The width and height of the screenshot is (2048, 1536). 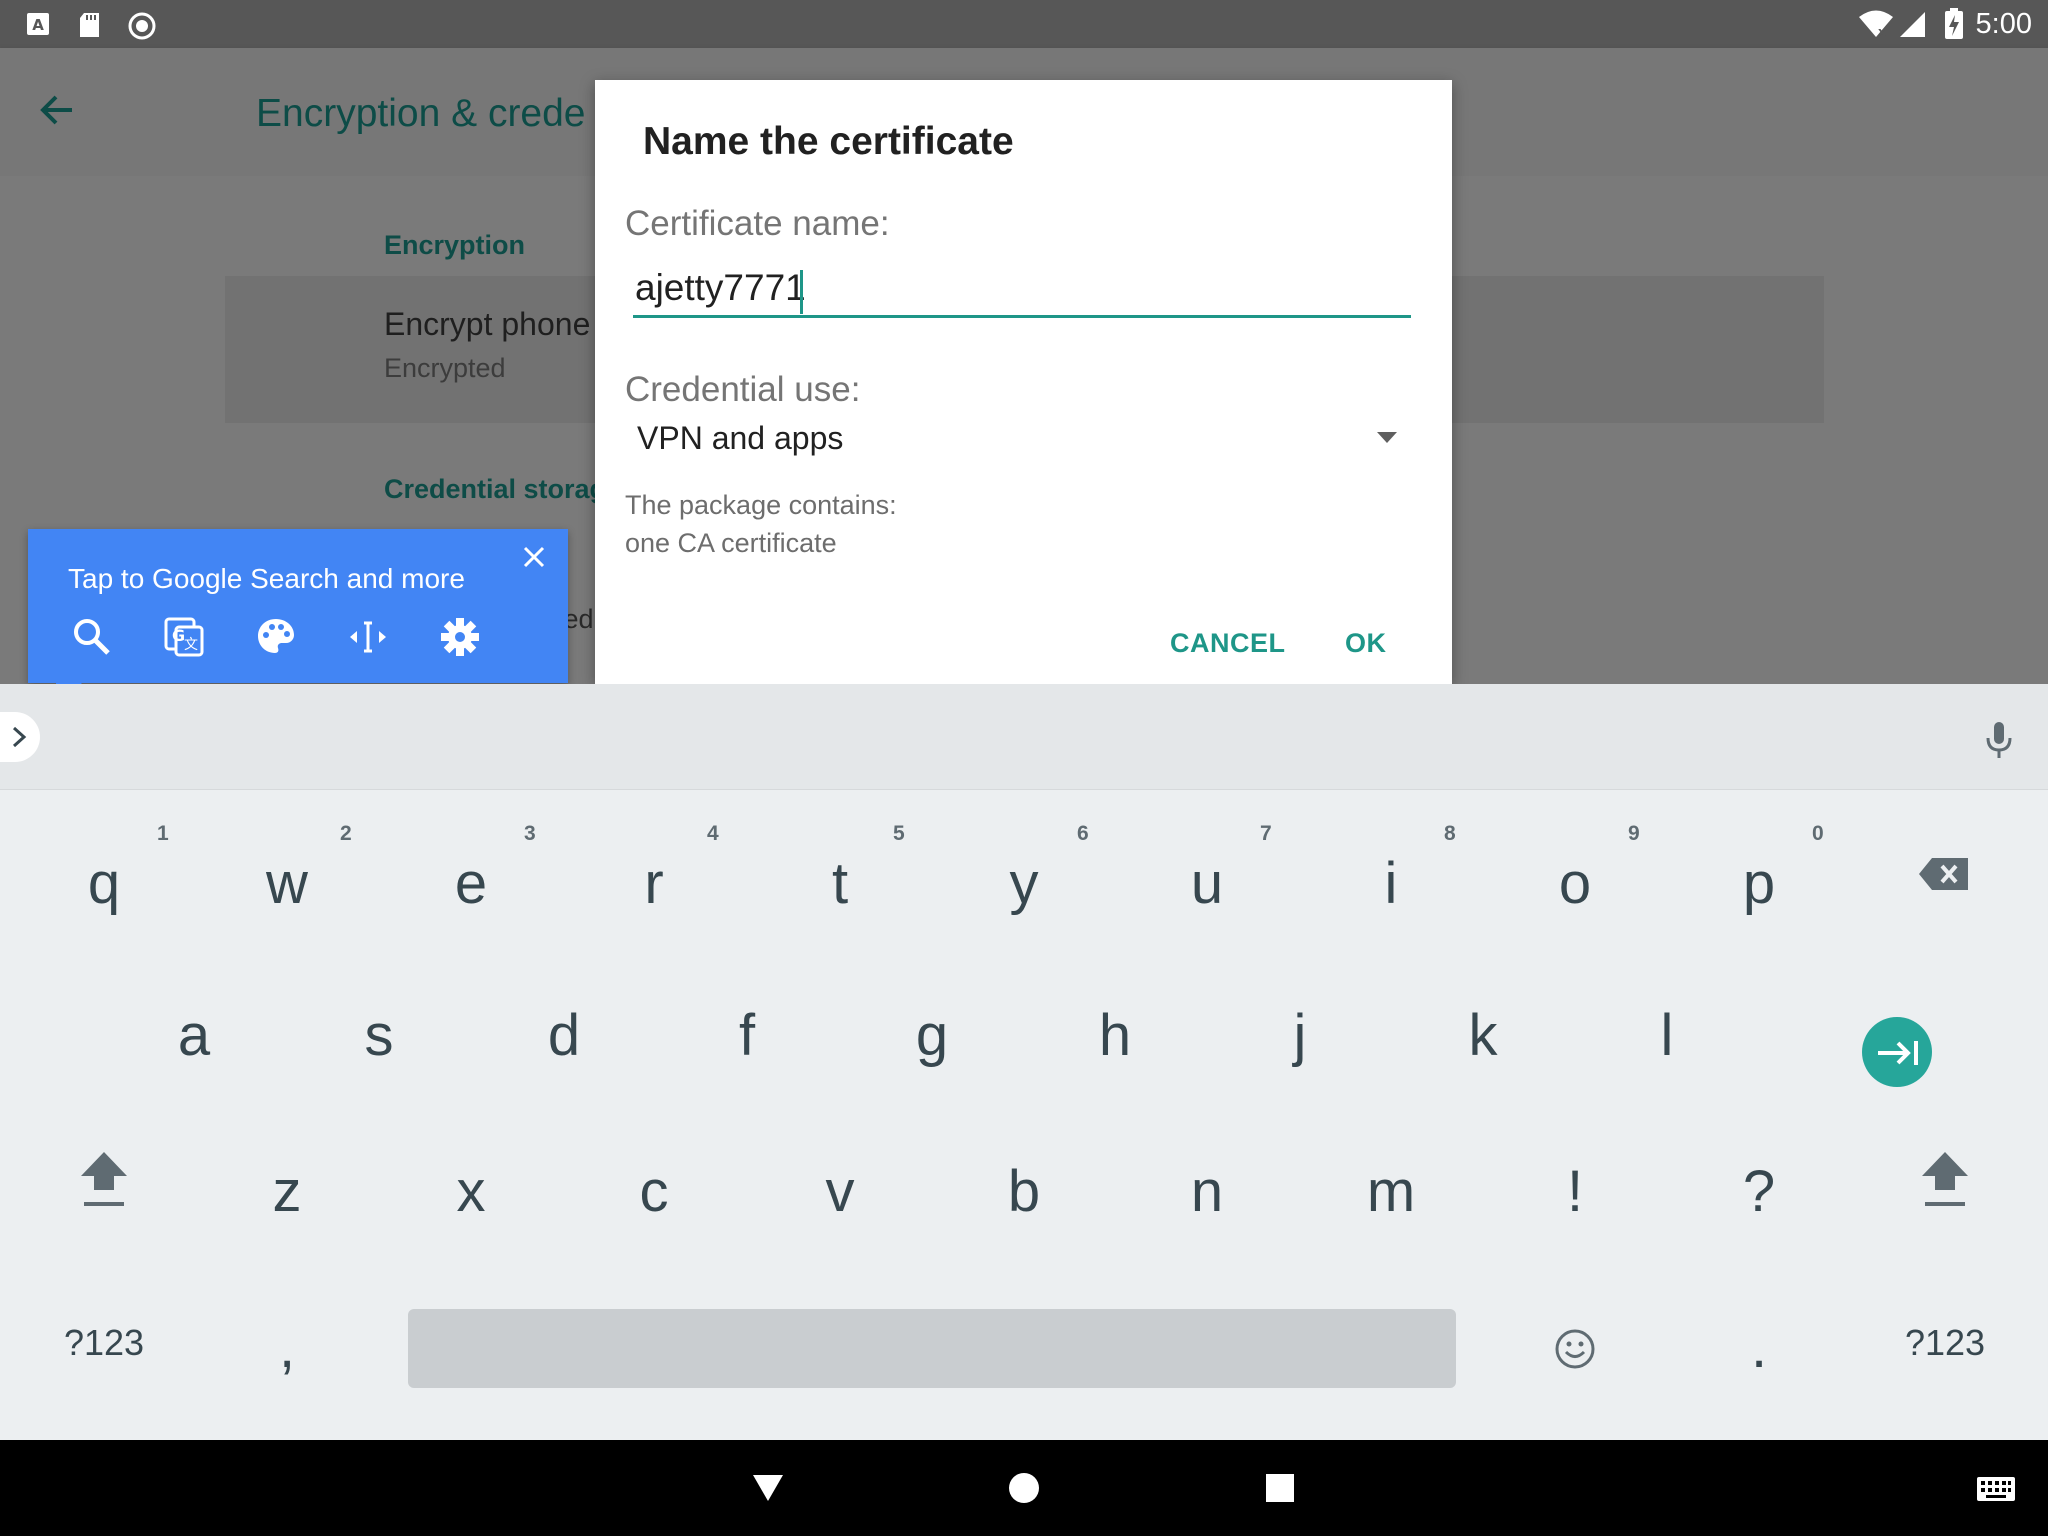 I want to click on key-label: ., so click(x=1759, y=1347).